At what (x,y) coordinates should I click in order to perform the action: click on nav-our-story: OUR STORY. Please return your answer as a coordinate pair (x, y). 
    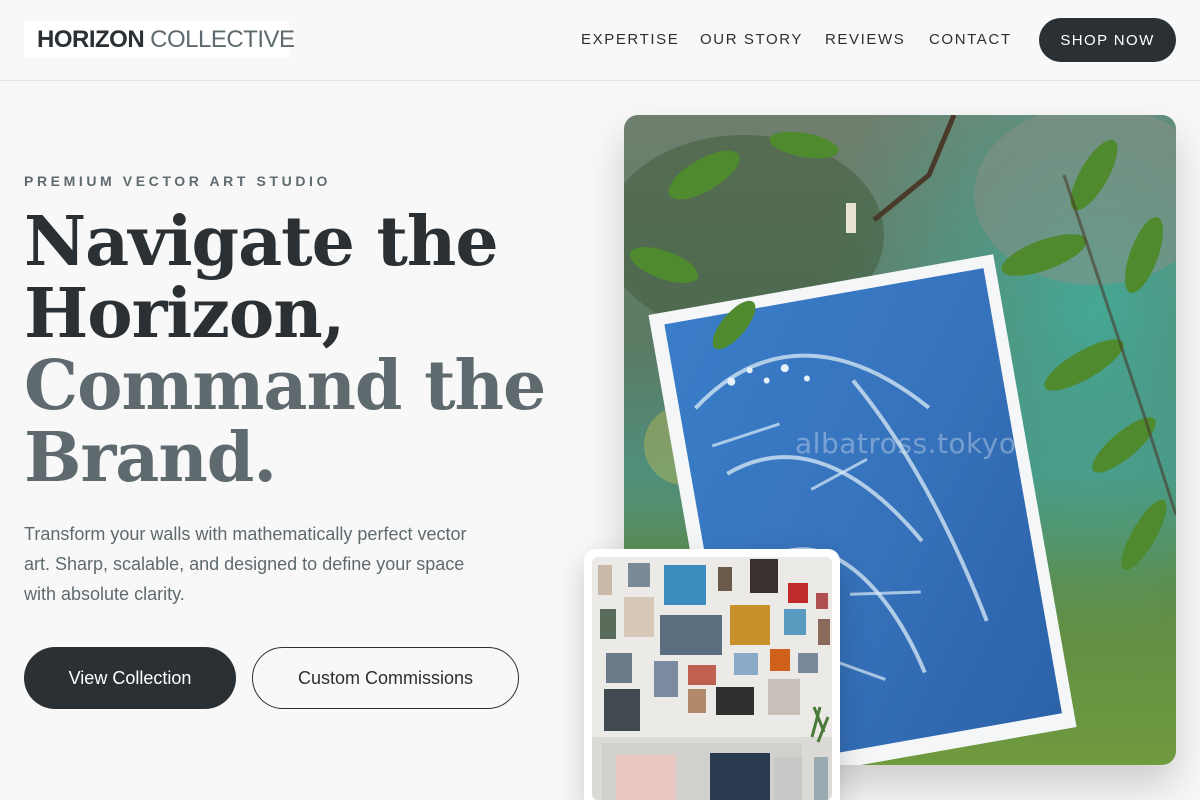
    Looking at the image, I should click on (751, 39).